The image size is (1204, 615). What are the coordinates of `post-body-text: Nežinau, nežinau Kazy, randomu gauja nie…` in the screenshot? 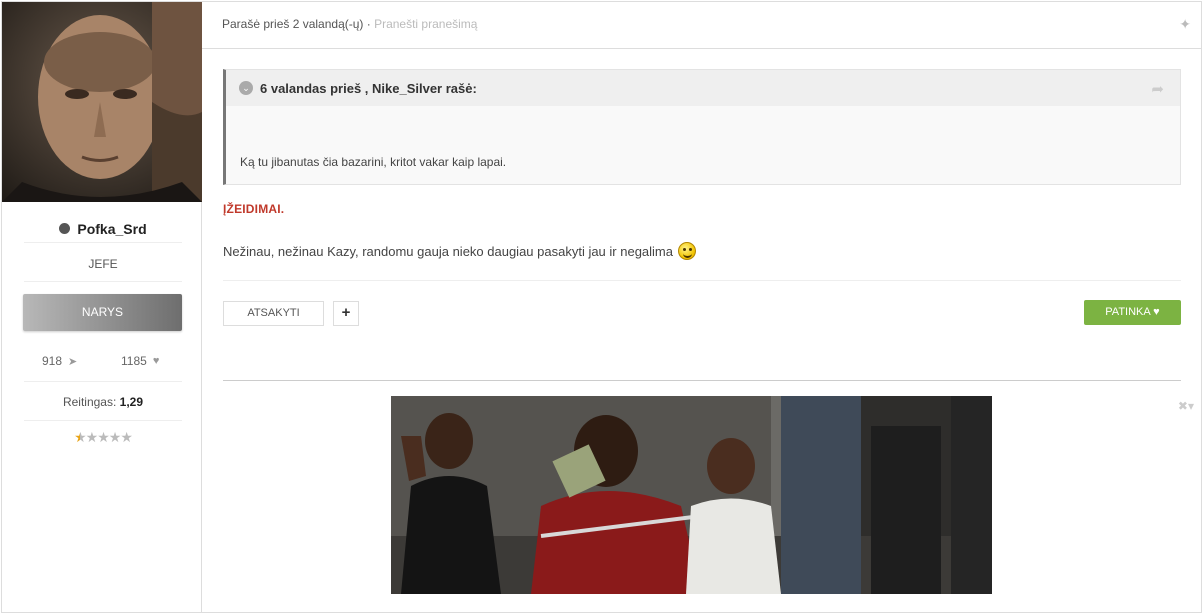 It's located at (448, 251).